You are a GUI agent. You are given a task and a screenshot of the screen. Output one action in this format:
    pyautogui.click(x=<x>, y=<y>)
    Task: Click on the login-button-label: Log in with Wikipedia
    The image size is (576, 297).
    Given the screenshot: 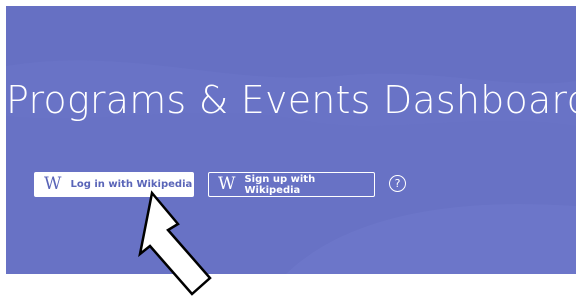 What is the action you would take?
    pyautogui.click(x=131, y=184)
    